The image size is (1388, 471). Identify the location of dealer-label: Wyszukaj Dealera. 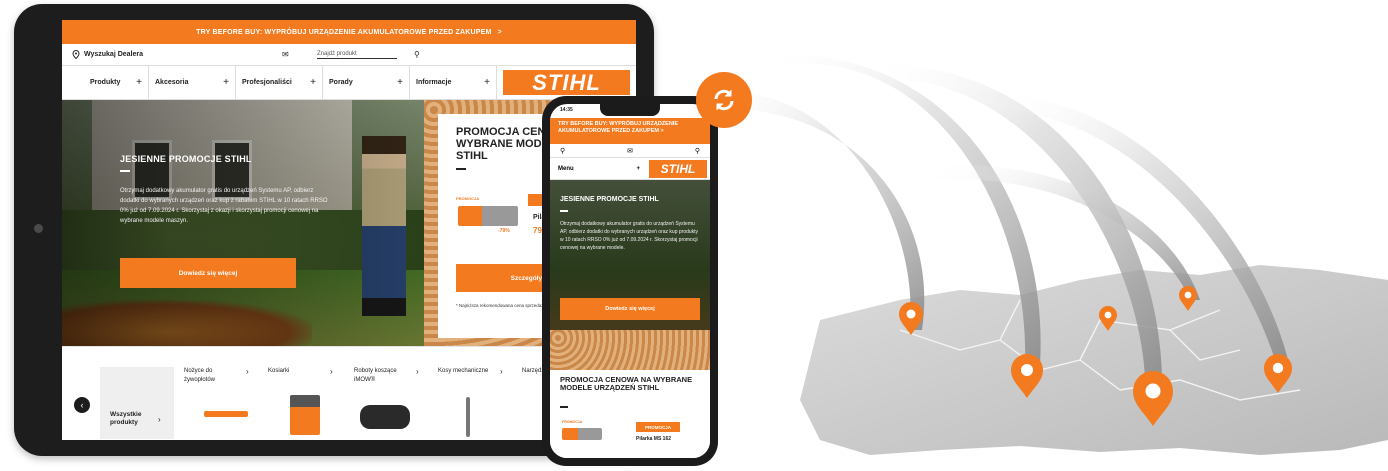
(114, 54).